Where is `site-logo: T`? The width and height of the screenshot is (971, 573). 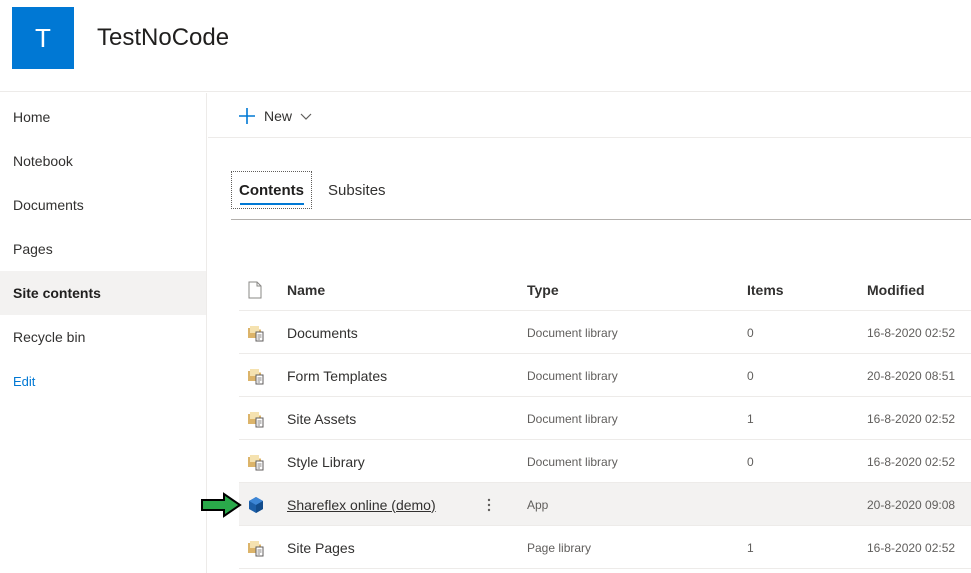 site-logo: T is located at coordinates (43, 38).